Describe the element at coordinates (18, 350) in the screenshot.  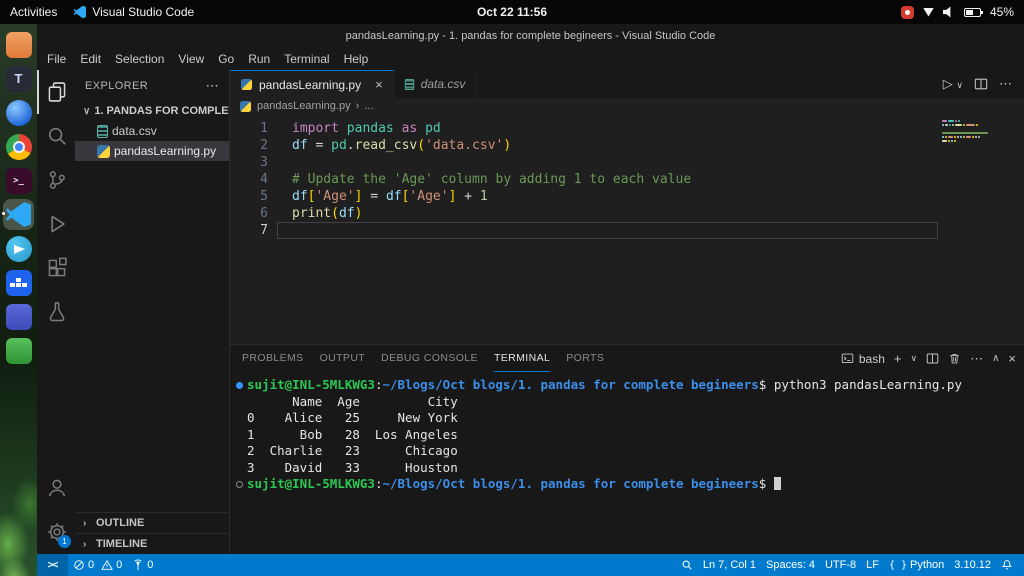
I see `dock-icon-green-app` at that location.